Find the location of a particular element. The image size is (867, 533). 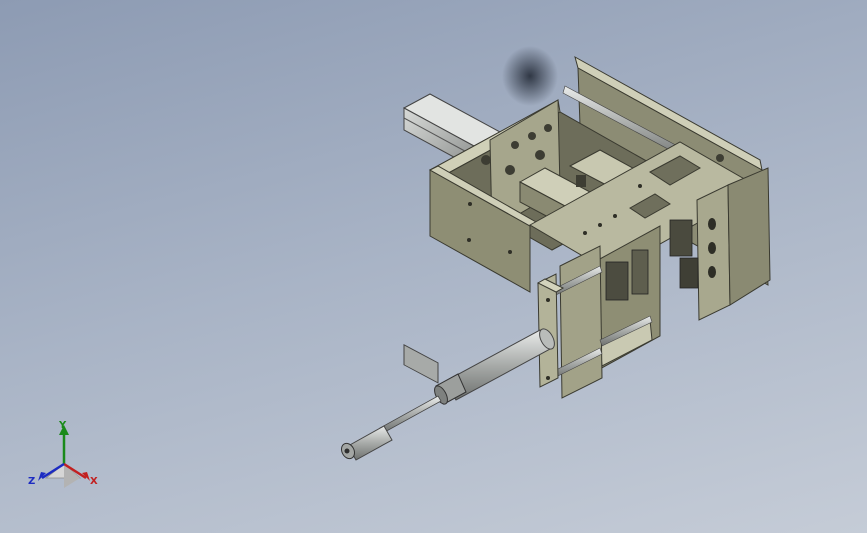

y-axis-label: Y is located at coordinates (63, 425).